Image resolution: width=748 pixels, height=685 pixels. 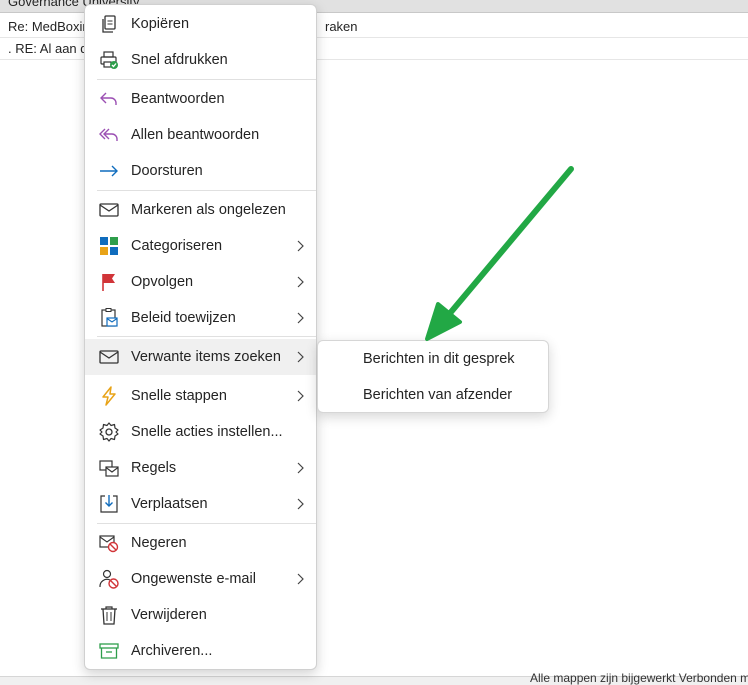 I want to click on menu-item-label: Doorsturen, so click(x=167, y=171).